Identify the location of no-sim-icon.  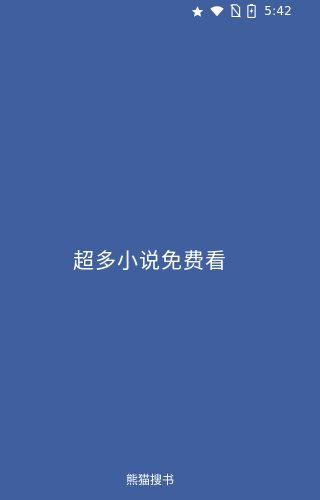
(235, 11).